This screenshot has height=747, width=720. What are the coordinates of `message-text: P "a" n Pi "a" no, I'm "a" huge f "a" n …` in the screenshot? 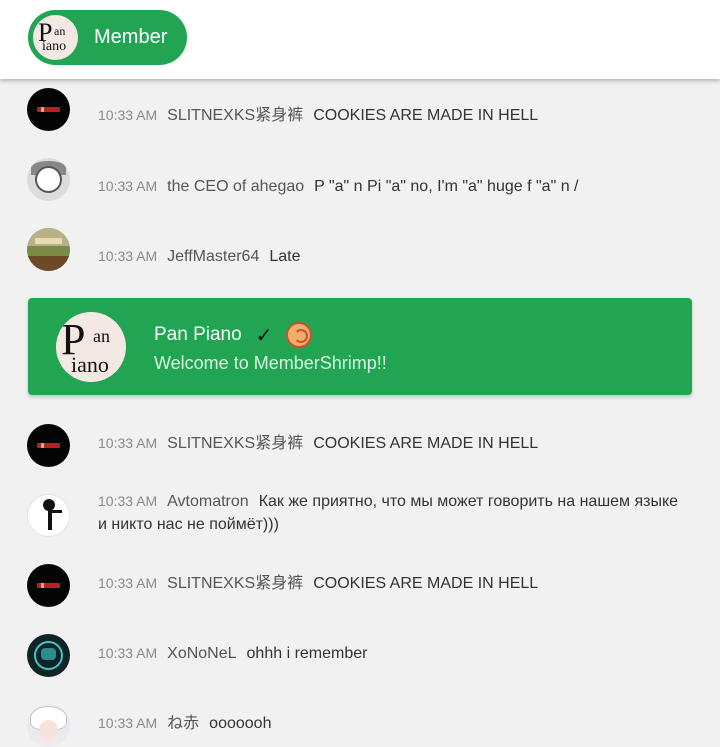 It's located at (446, 186).